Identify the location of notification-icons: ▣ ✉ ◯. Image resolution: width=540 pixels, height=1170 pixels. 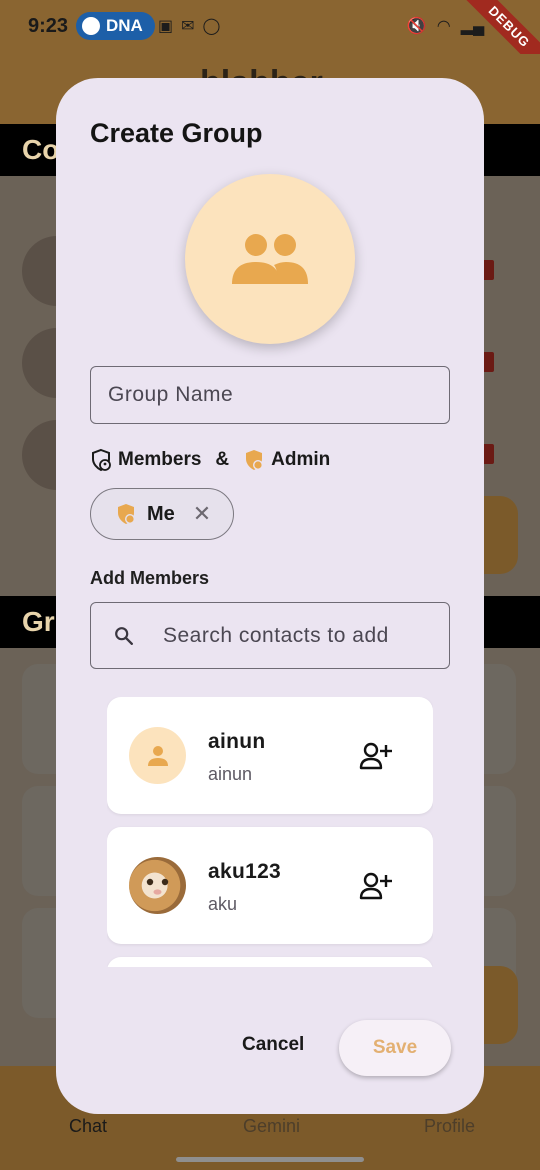
(189, 26).